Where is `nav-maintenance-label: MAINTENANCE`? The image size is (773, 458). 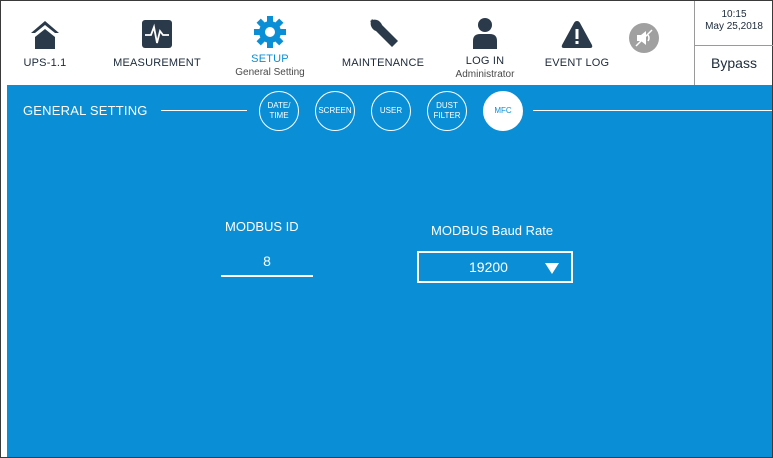 nav-maintenance-label: MAINTENANCE is located at coordinates (383, 63).